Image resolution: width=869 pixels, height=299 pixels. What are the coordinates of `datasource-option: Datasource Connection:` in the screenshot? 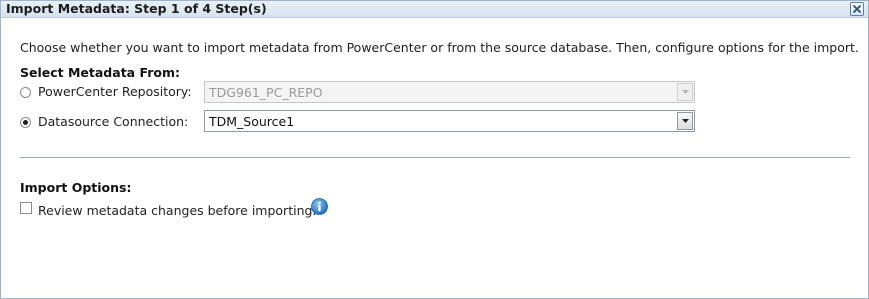 It's located at (104, 122).